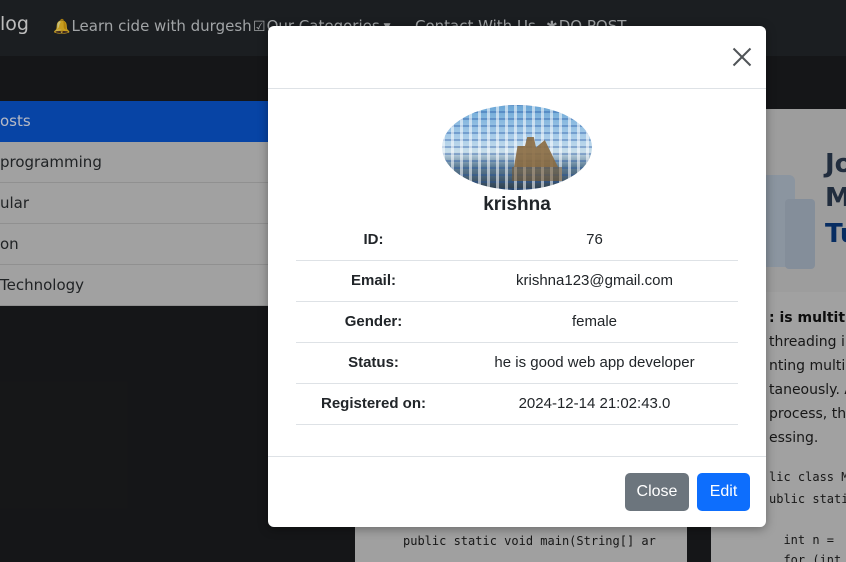 Image resolution: width=846 pixels, height=562 pixels. Describe the element at coordinates (723, 492) in the screenshot. I see `edit-button: Edit` at that location.